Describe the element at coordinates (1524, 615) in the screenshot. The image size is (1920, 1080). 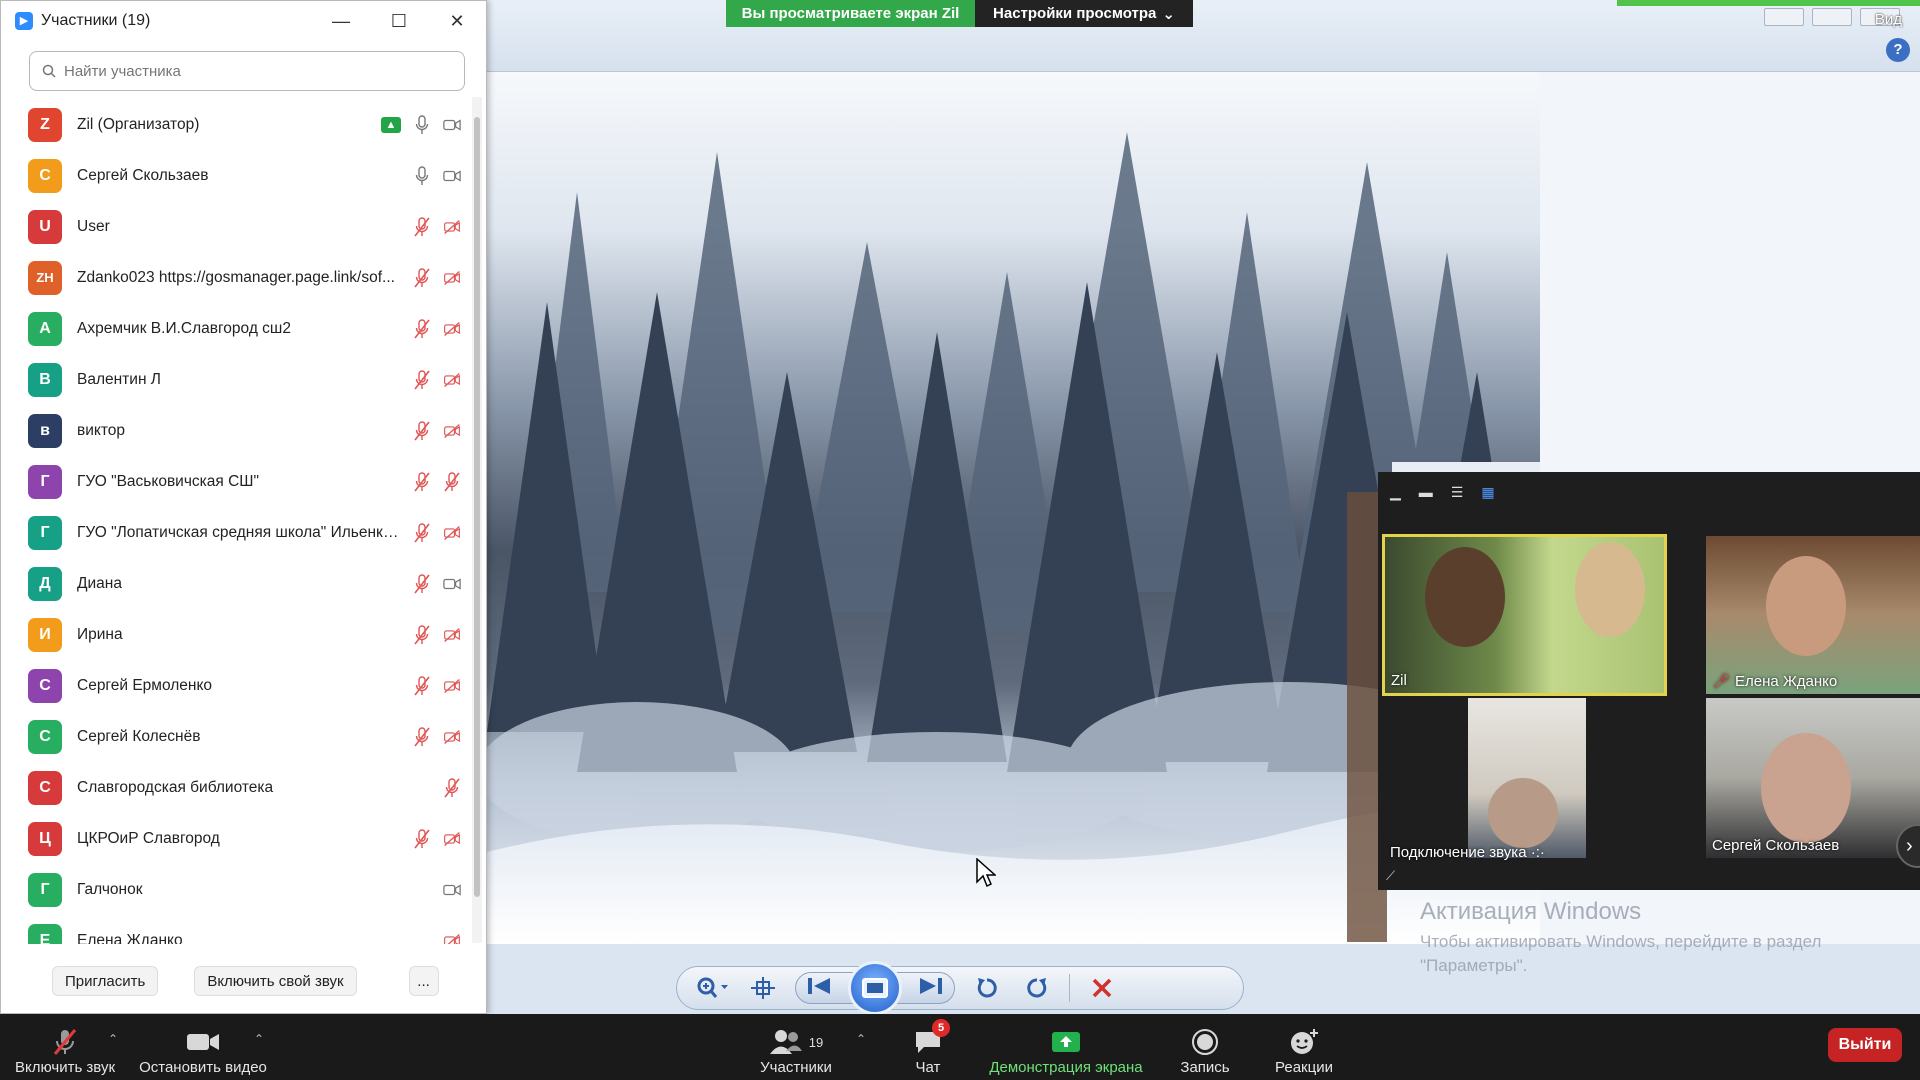
I see `video-tile-zil: Zil` at that location.